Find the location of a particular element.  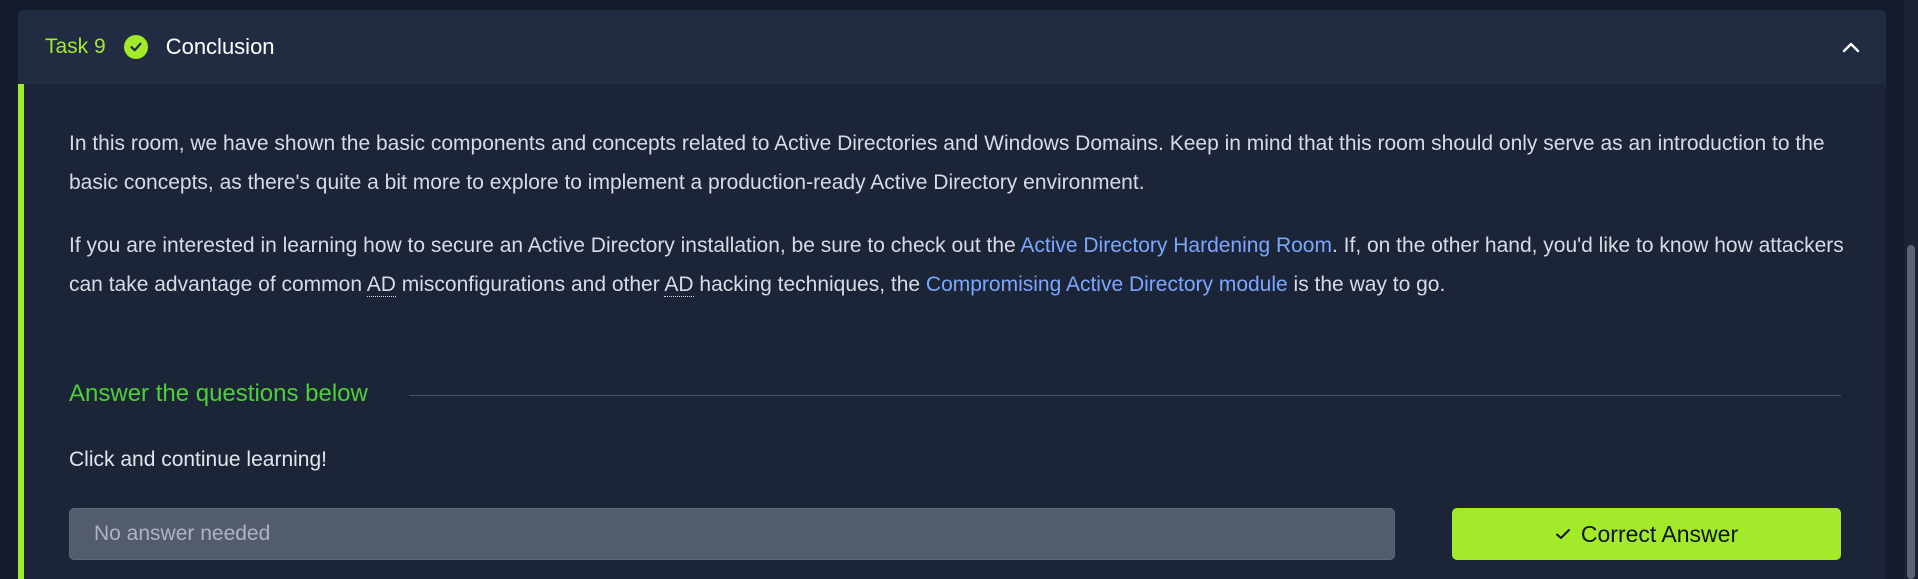

page-scrollbar is located at coordinates (1911, 289).